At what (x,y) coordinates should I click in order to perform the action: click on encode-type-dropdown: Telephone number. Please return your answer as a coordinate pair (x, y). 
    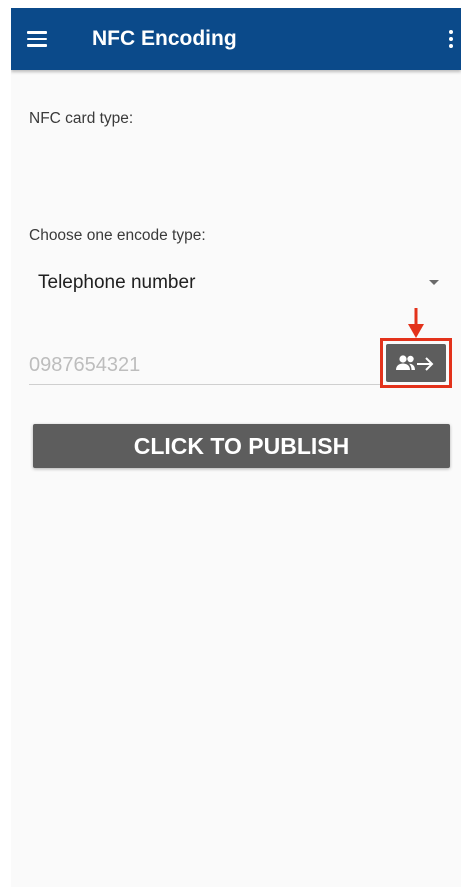
    Looking at the image, I should click on (234, 283).